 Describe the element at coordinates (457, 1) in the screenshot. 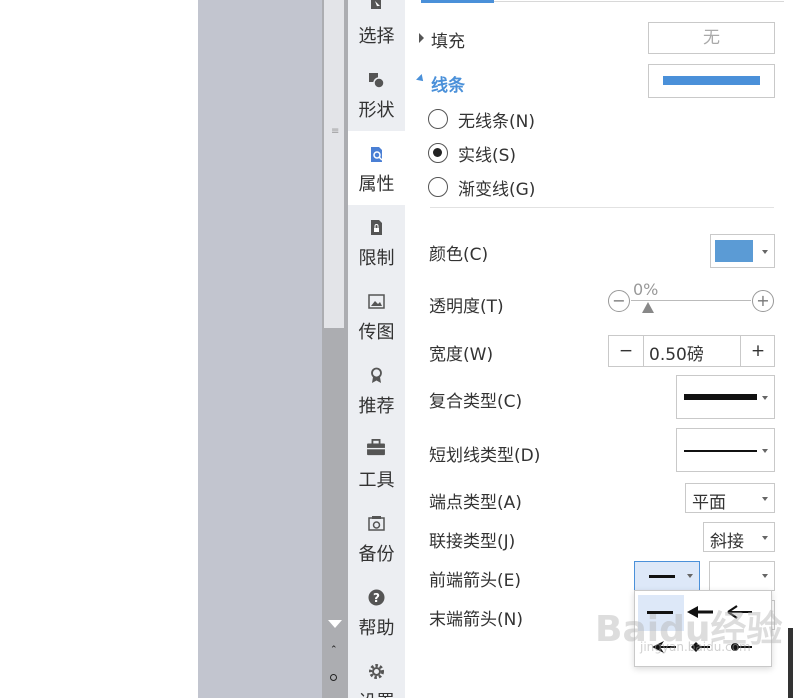

I see `active-tab-indicator` at that location.